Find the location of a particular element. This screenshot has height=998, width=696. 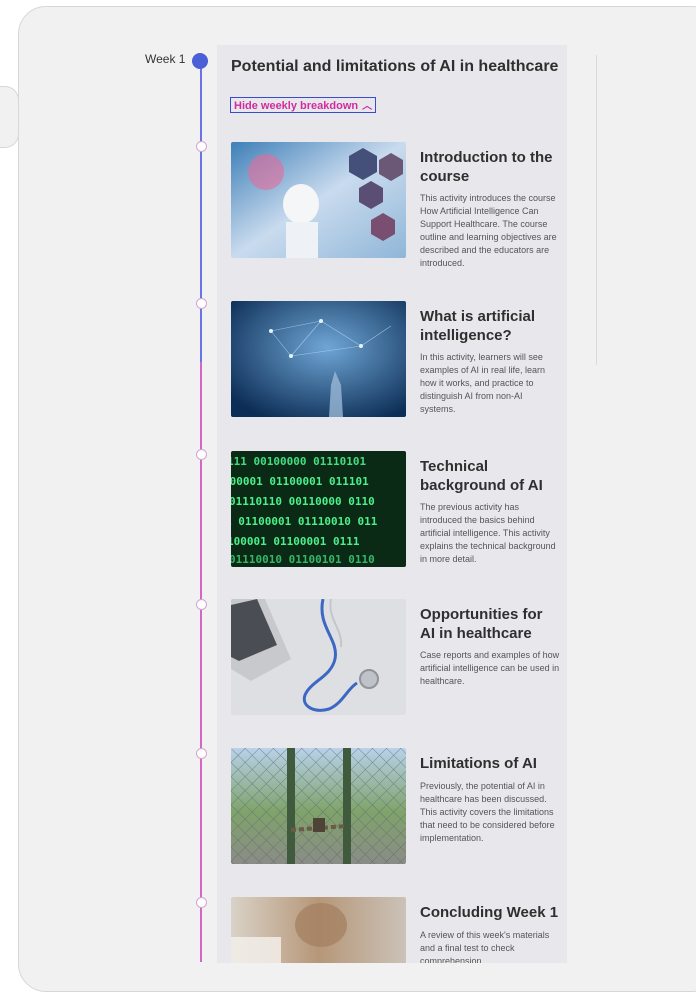

activity-title: Technical background of AI is located at coordinates (490, 476).